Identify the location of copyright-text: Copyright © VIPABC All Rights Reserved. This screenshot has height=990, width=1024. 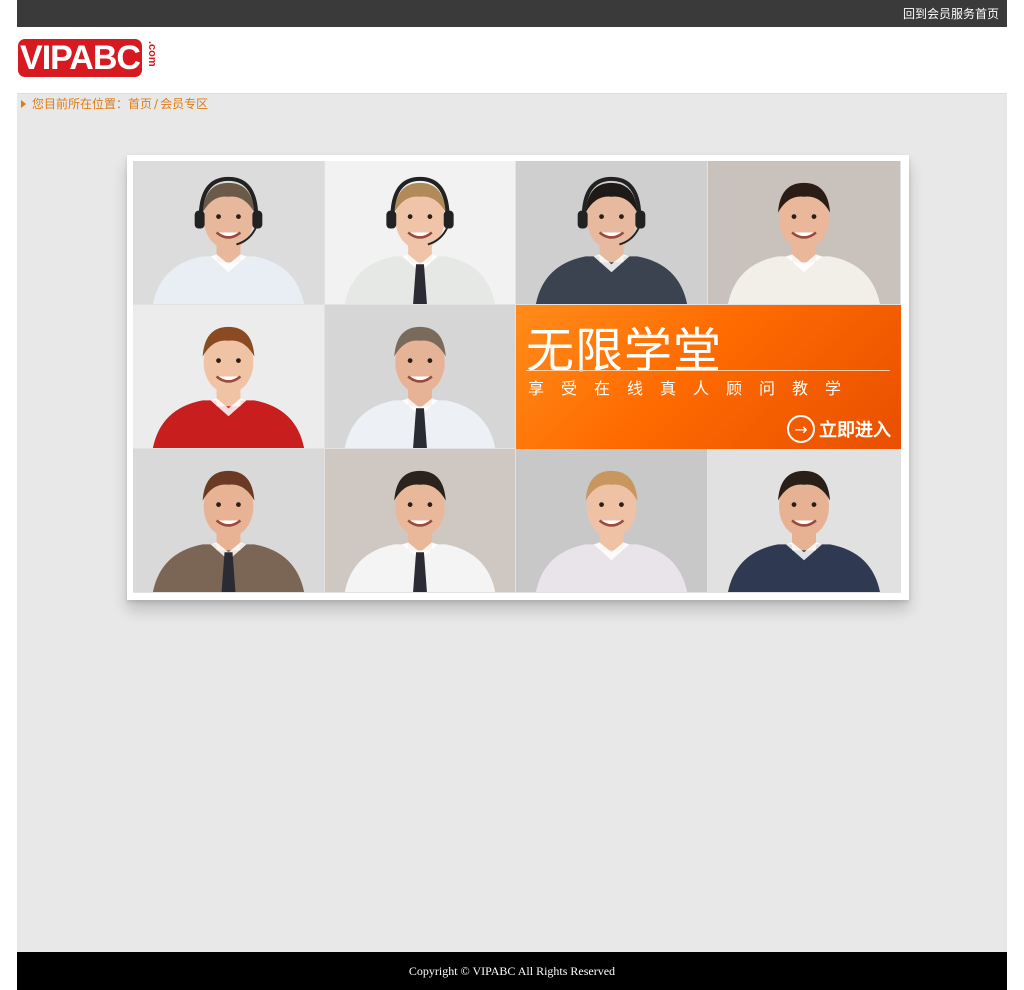
(512, 971).